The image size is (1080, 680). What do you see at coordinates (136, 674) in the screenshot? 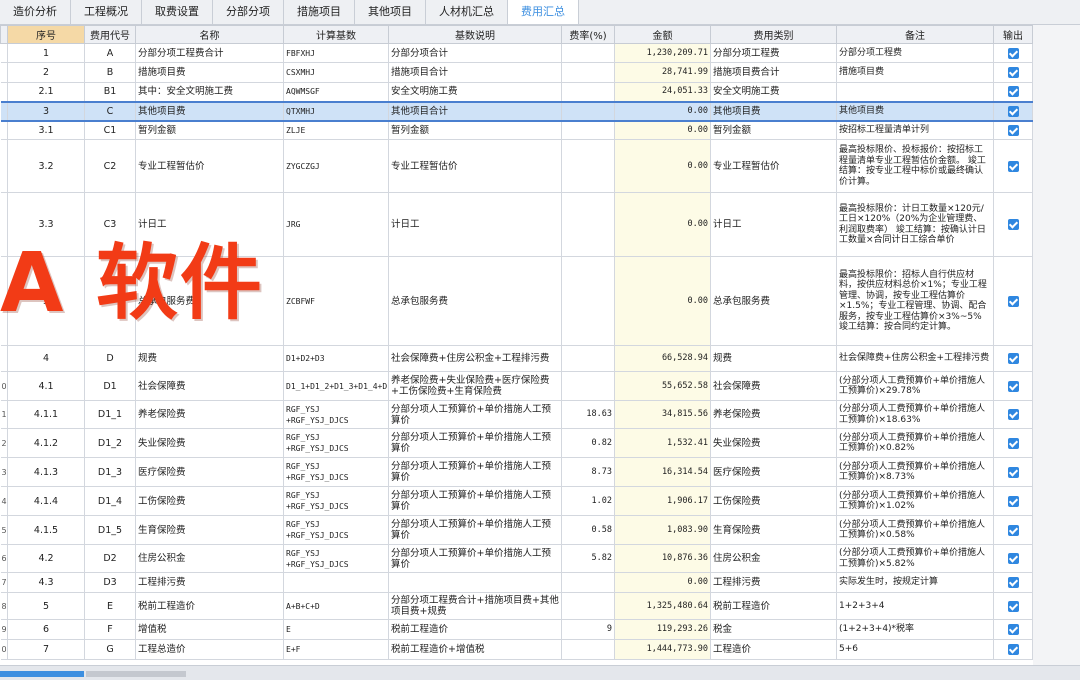
I see `bottom-tab` at bounding box center [136, 674].